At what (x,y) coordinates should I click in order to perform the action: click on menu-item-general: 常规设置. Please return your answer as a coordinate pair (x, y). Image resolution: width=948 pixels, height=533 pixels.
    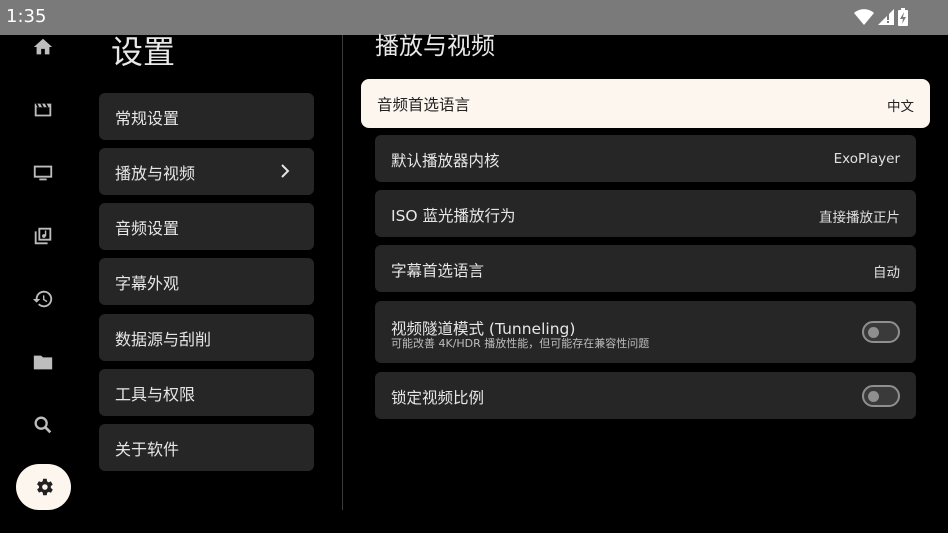
    Looking at the image, I should click on (206, 116).